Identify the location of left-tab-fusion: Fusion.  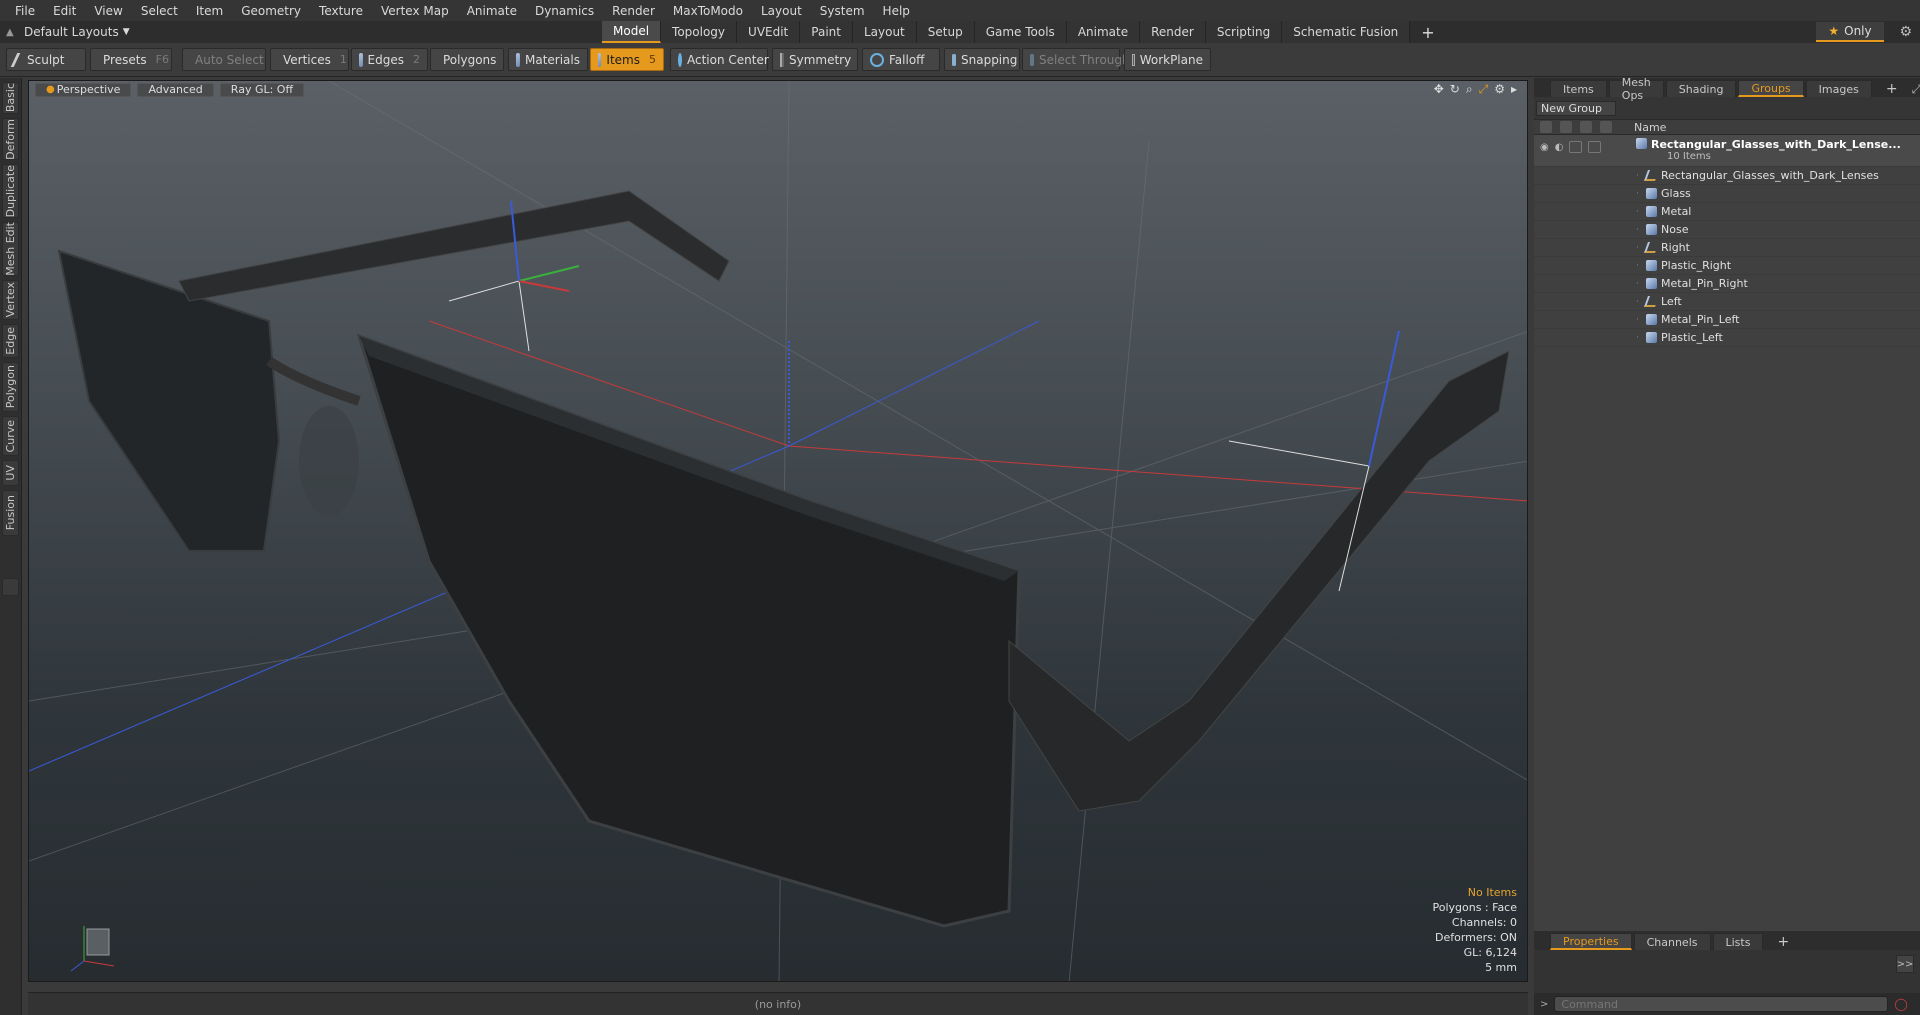
(10, 513).